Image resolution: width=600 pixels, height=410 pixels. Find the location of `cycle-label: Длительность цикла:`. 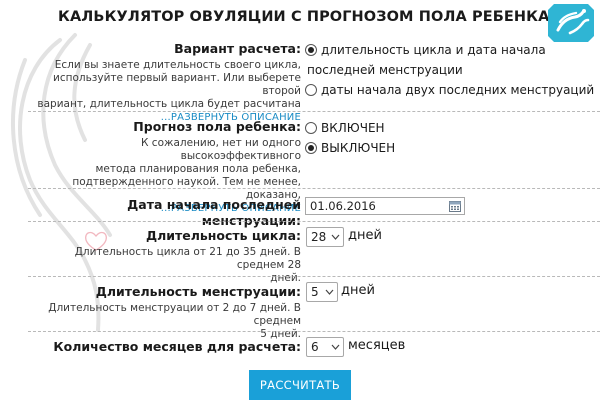

cycle-label: Длительность цикла: is located at coordinates (223, 235).